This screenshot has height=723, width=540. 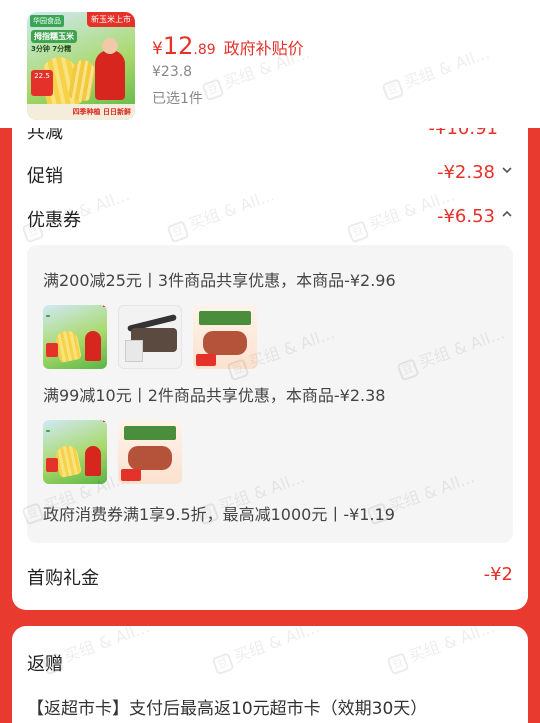 I want to click on product-thumb-press, so click(x=150, y=337).